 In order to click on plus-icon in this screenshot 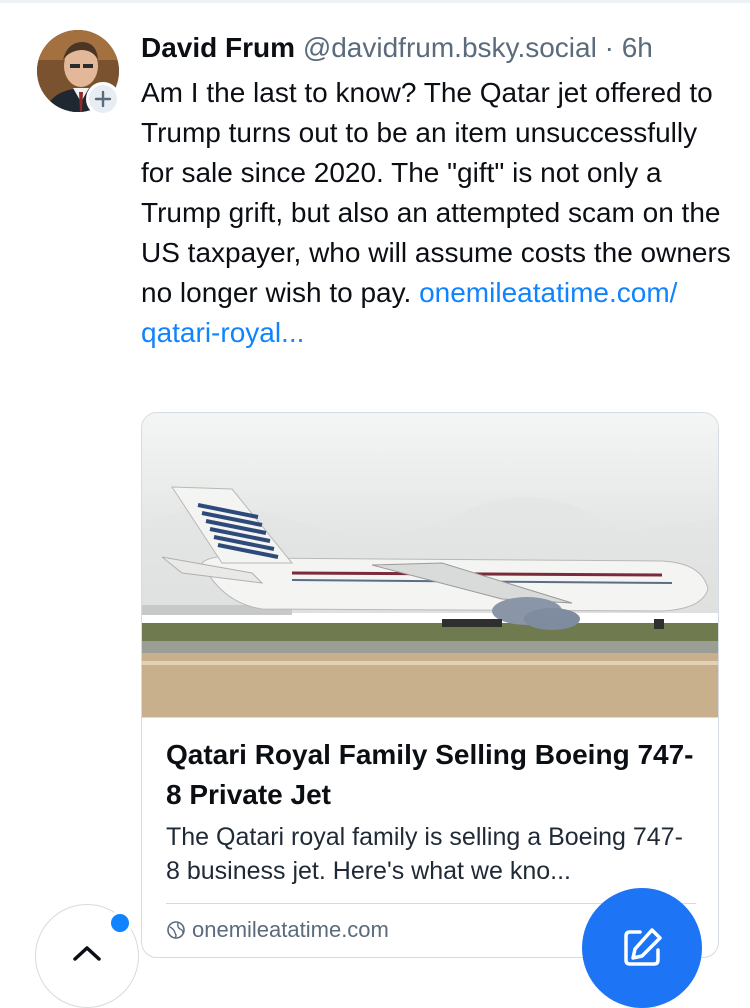, I will do `click(103, 99)`.